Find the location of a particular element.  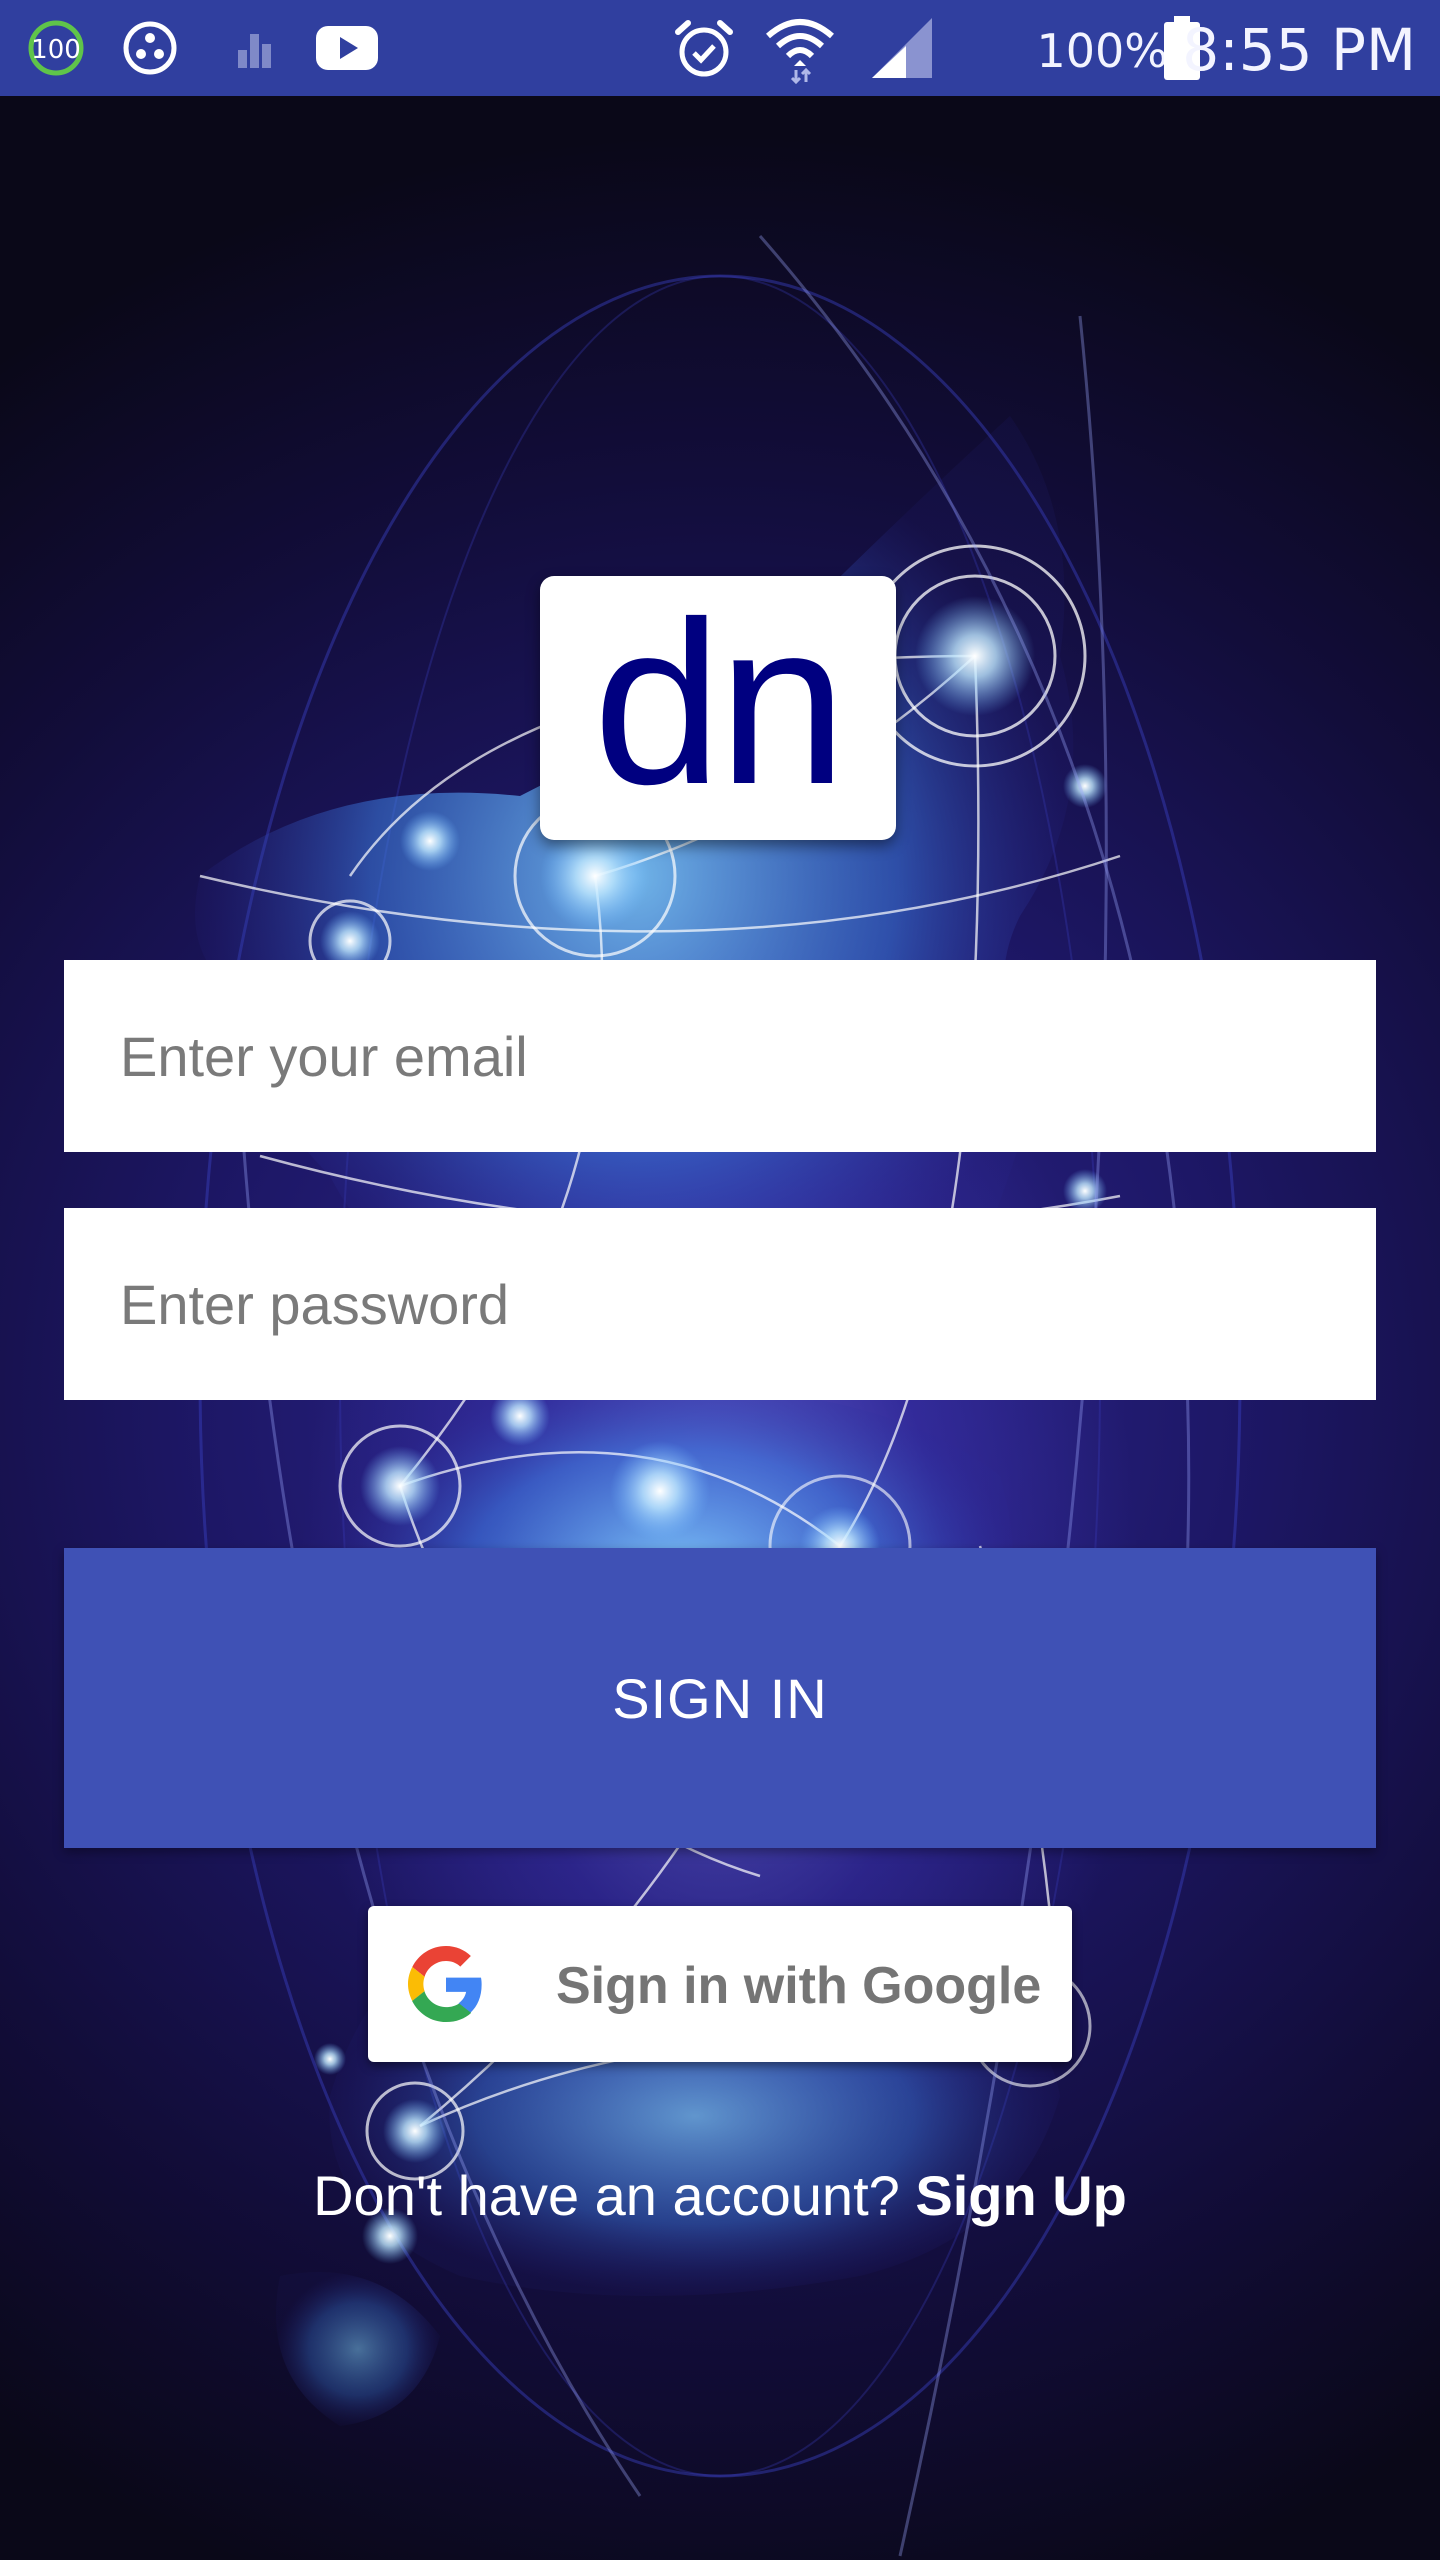

youtube-icon is located at coordinates (347, 50).